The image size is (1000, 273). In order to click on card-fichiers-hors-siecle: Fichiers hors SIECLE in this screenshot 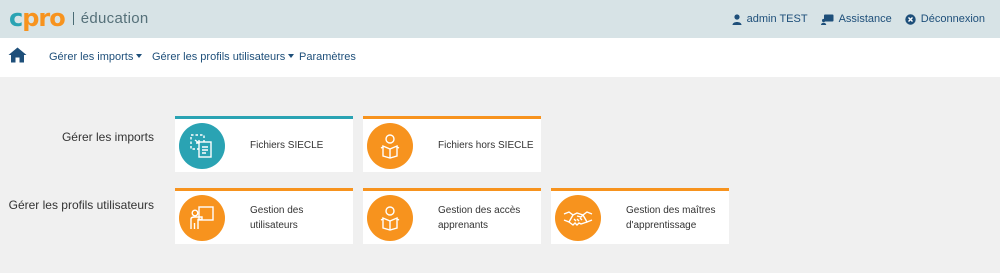, I will do `click(452, 144)`.